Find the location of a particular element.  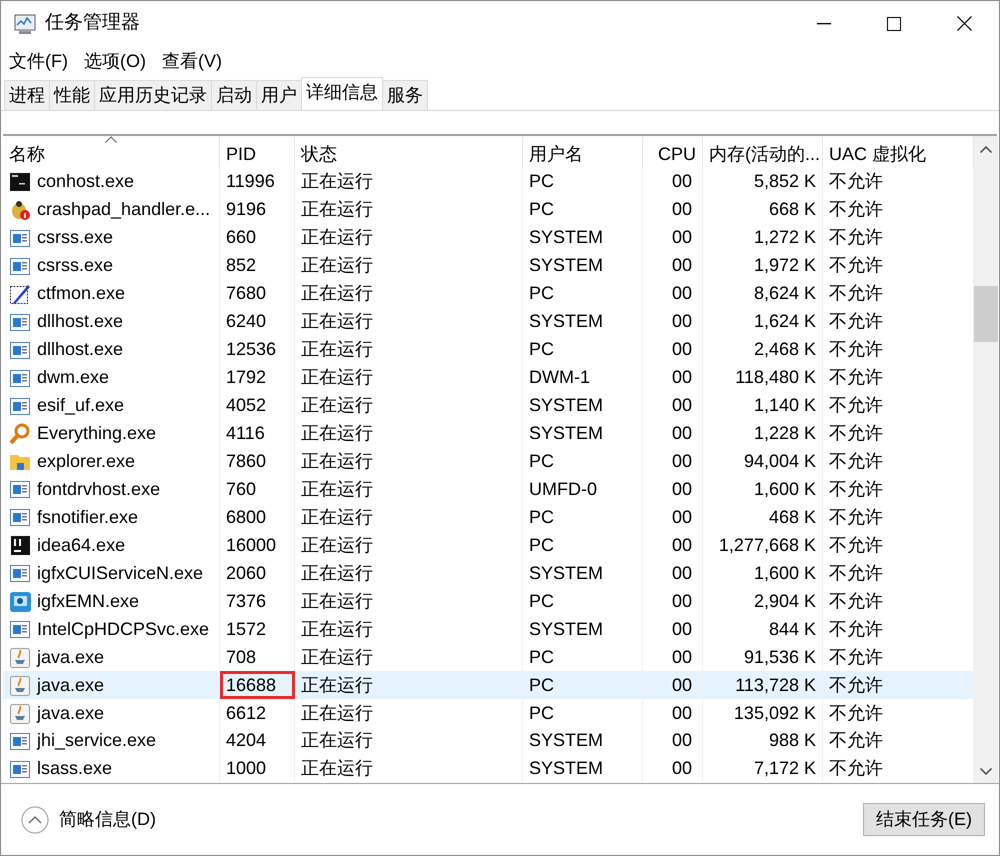

memory-cell: 1,624 K is located at coordinates (763, 322).